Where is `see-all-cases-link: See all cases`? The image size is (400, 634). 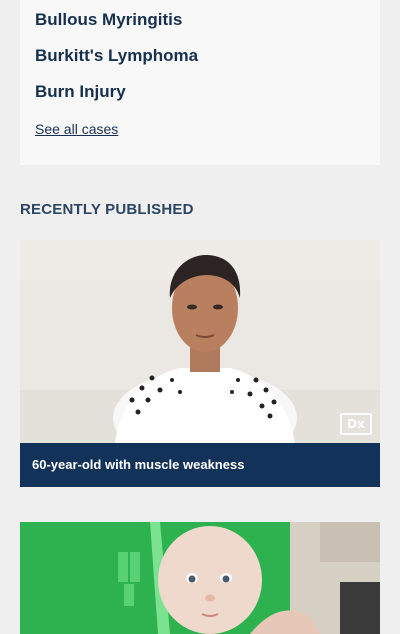 see-all-cases-link: See all cases is located at coordinates (76, 129).